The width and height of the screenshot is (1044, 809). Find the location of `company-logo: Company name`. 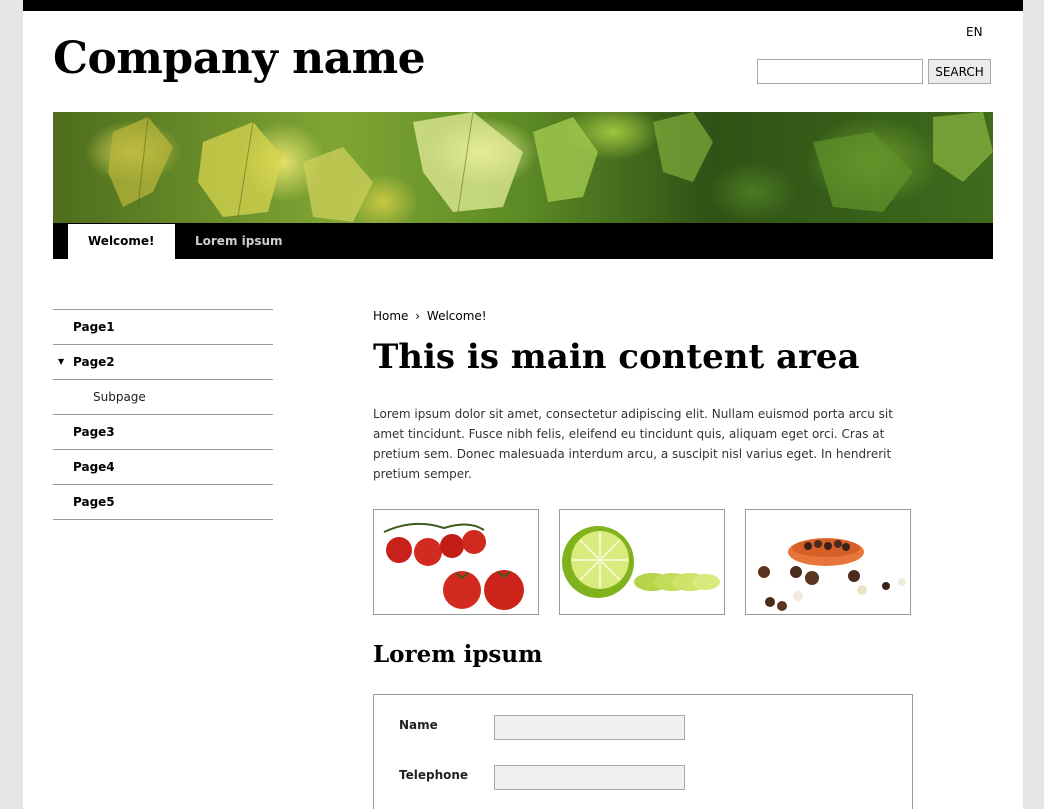

company-logo: Company name is located at coordinates (239, 58).